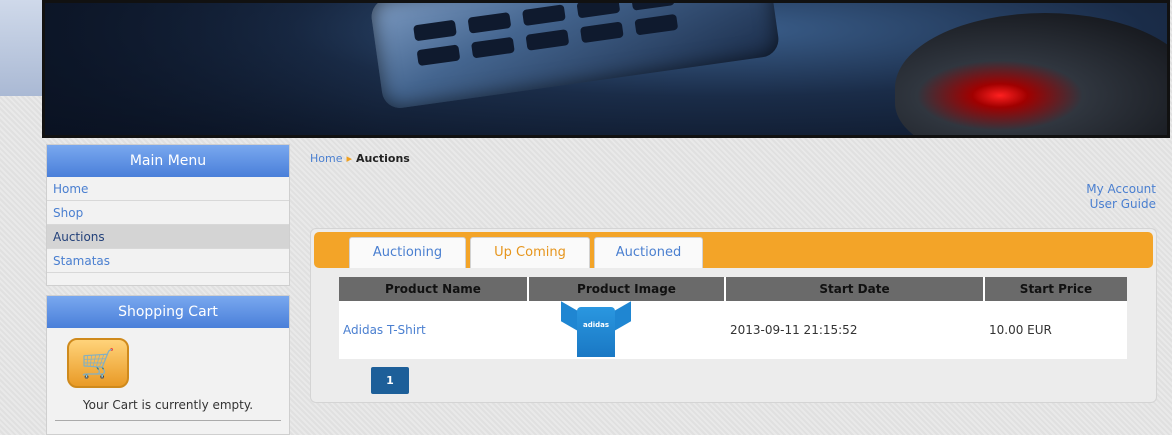 The width and height of the screenshot is (1172, 435). What do you see at coordinates (1056, 289) in the screenshot?
I see `column-header-start-price: Start Price` at bounding box center [1056, 289].